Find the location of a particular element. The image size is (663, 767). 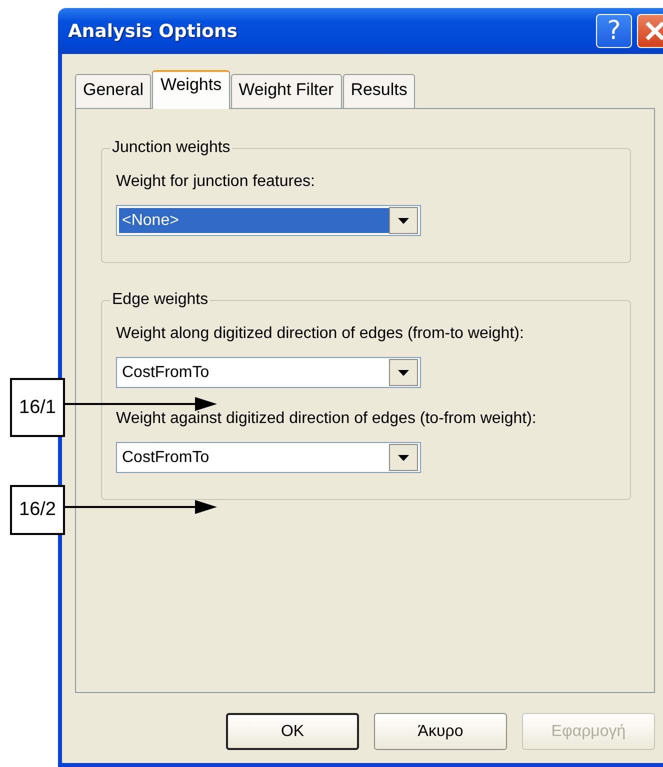

field-label: Weight for junction features: is located at coordinates (216, 182).